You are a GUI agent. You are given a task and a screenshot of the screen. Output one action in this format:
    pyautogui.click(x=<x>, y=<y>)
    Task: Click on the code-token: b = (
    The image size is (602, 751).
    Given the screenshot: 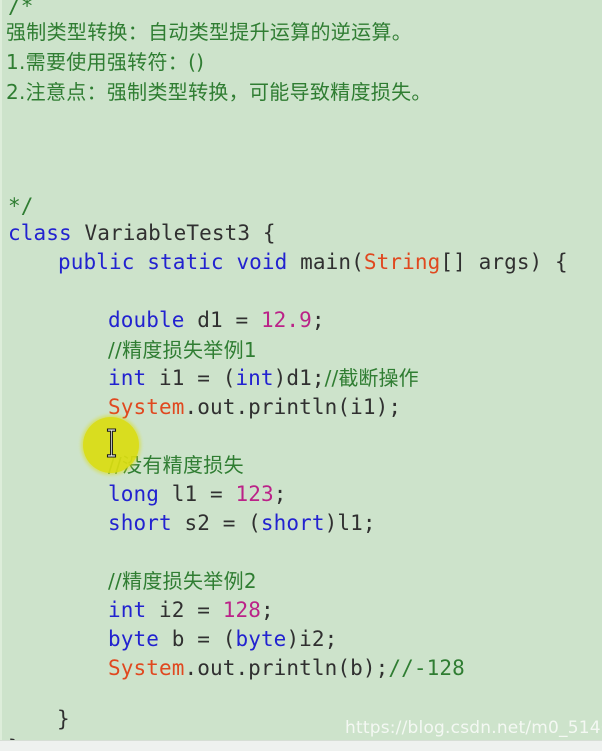 What is the action you would take?
    pyautogui.click(x=197, y=639)
    